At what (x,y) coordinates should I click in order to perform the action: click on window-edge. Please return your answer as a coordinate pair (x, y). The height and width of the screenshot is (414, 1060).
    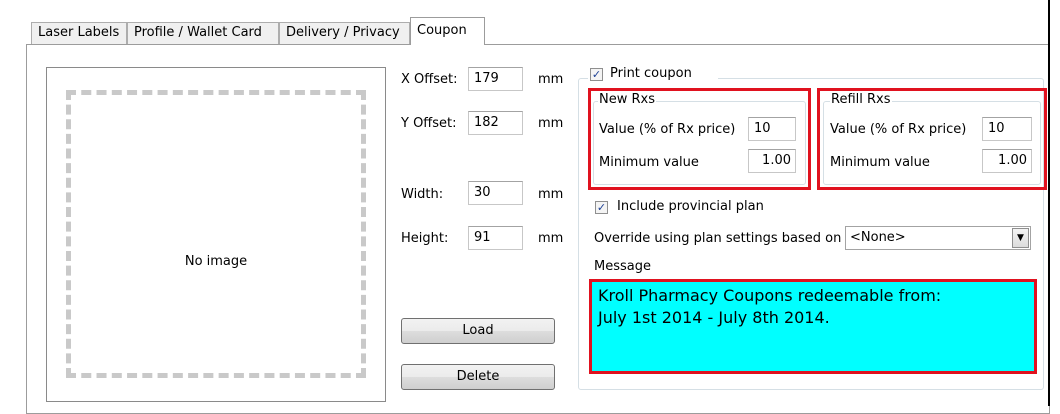
    Looking at the image, I should click on (1049, 203).